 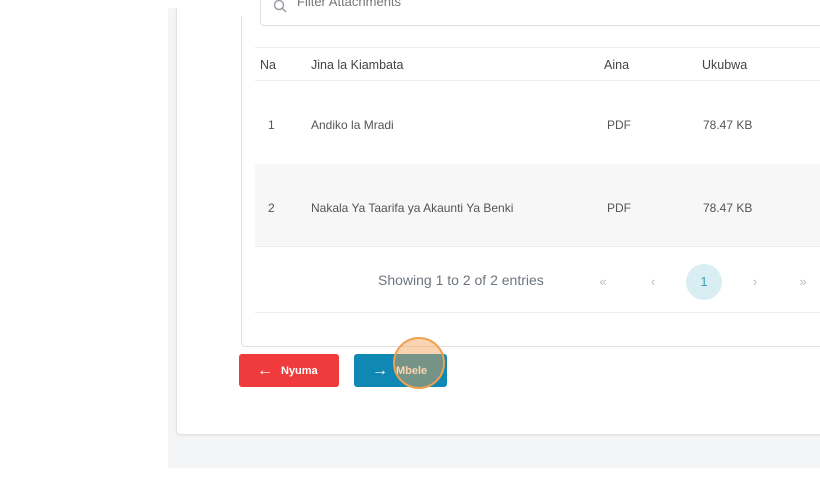 I want to click on back-button-label: Nyuma, so click(x=299, y=370).